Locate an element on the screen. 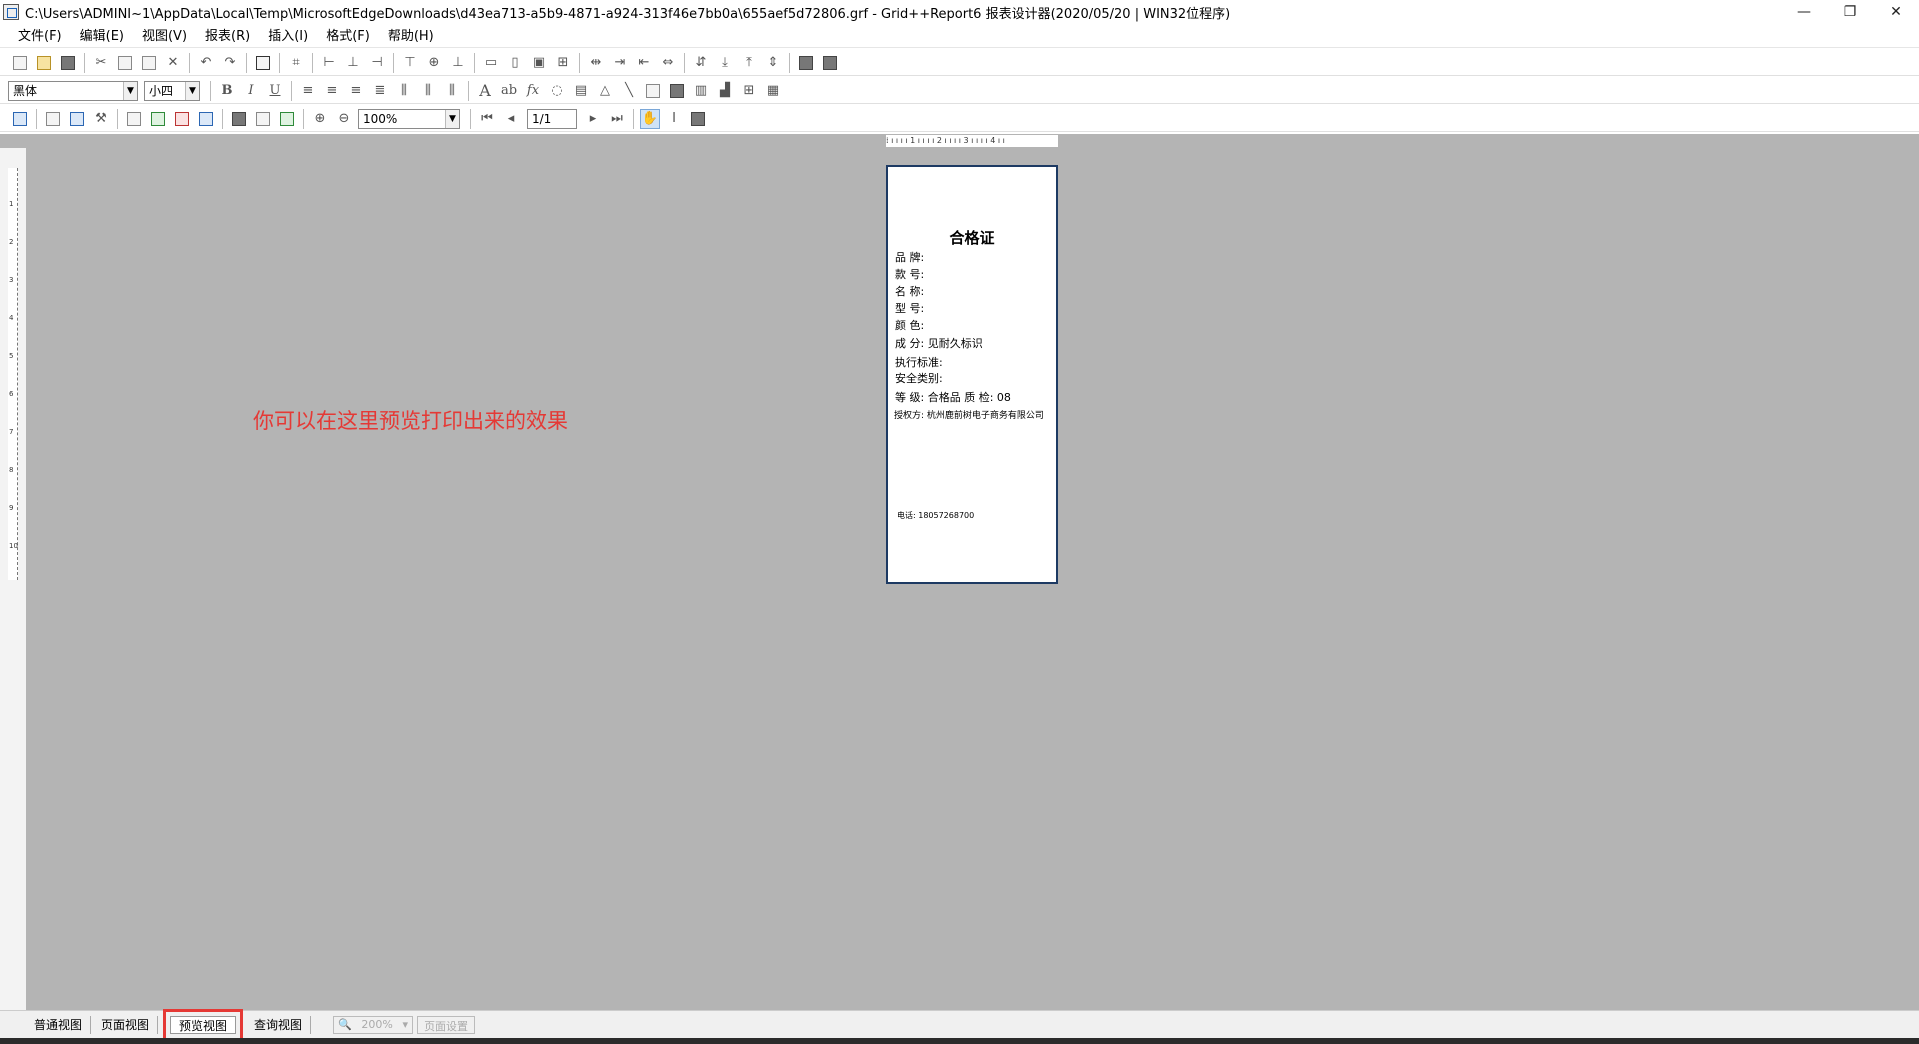 This screenshot has height=1044, width=1919. open-folder-icon is located at coordinates (44, 63).